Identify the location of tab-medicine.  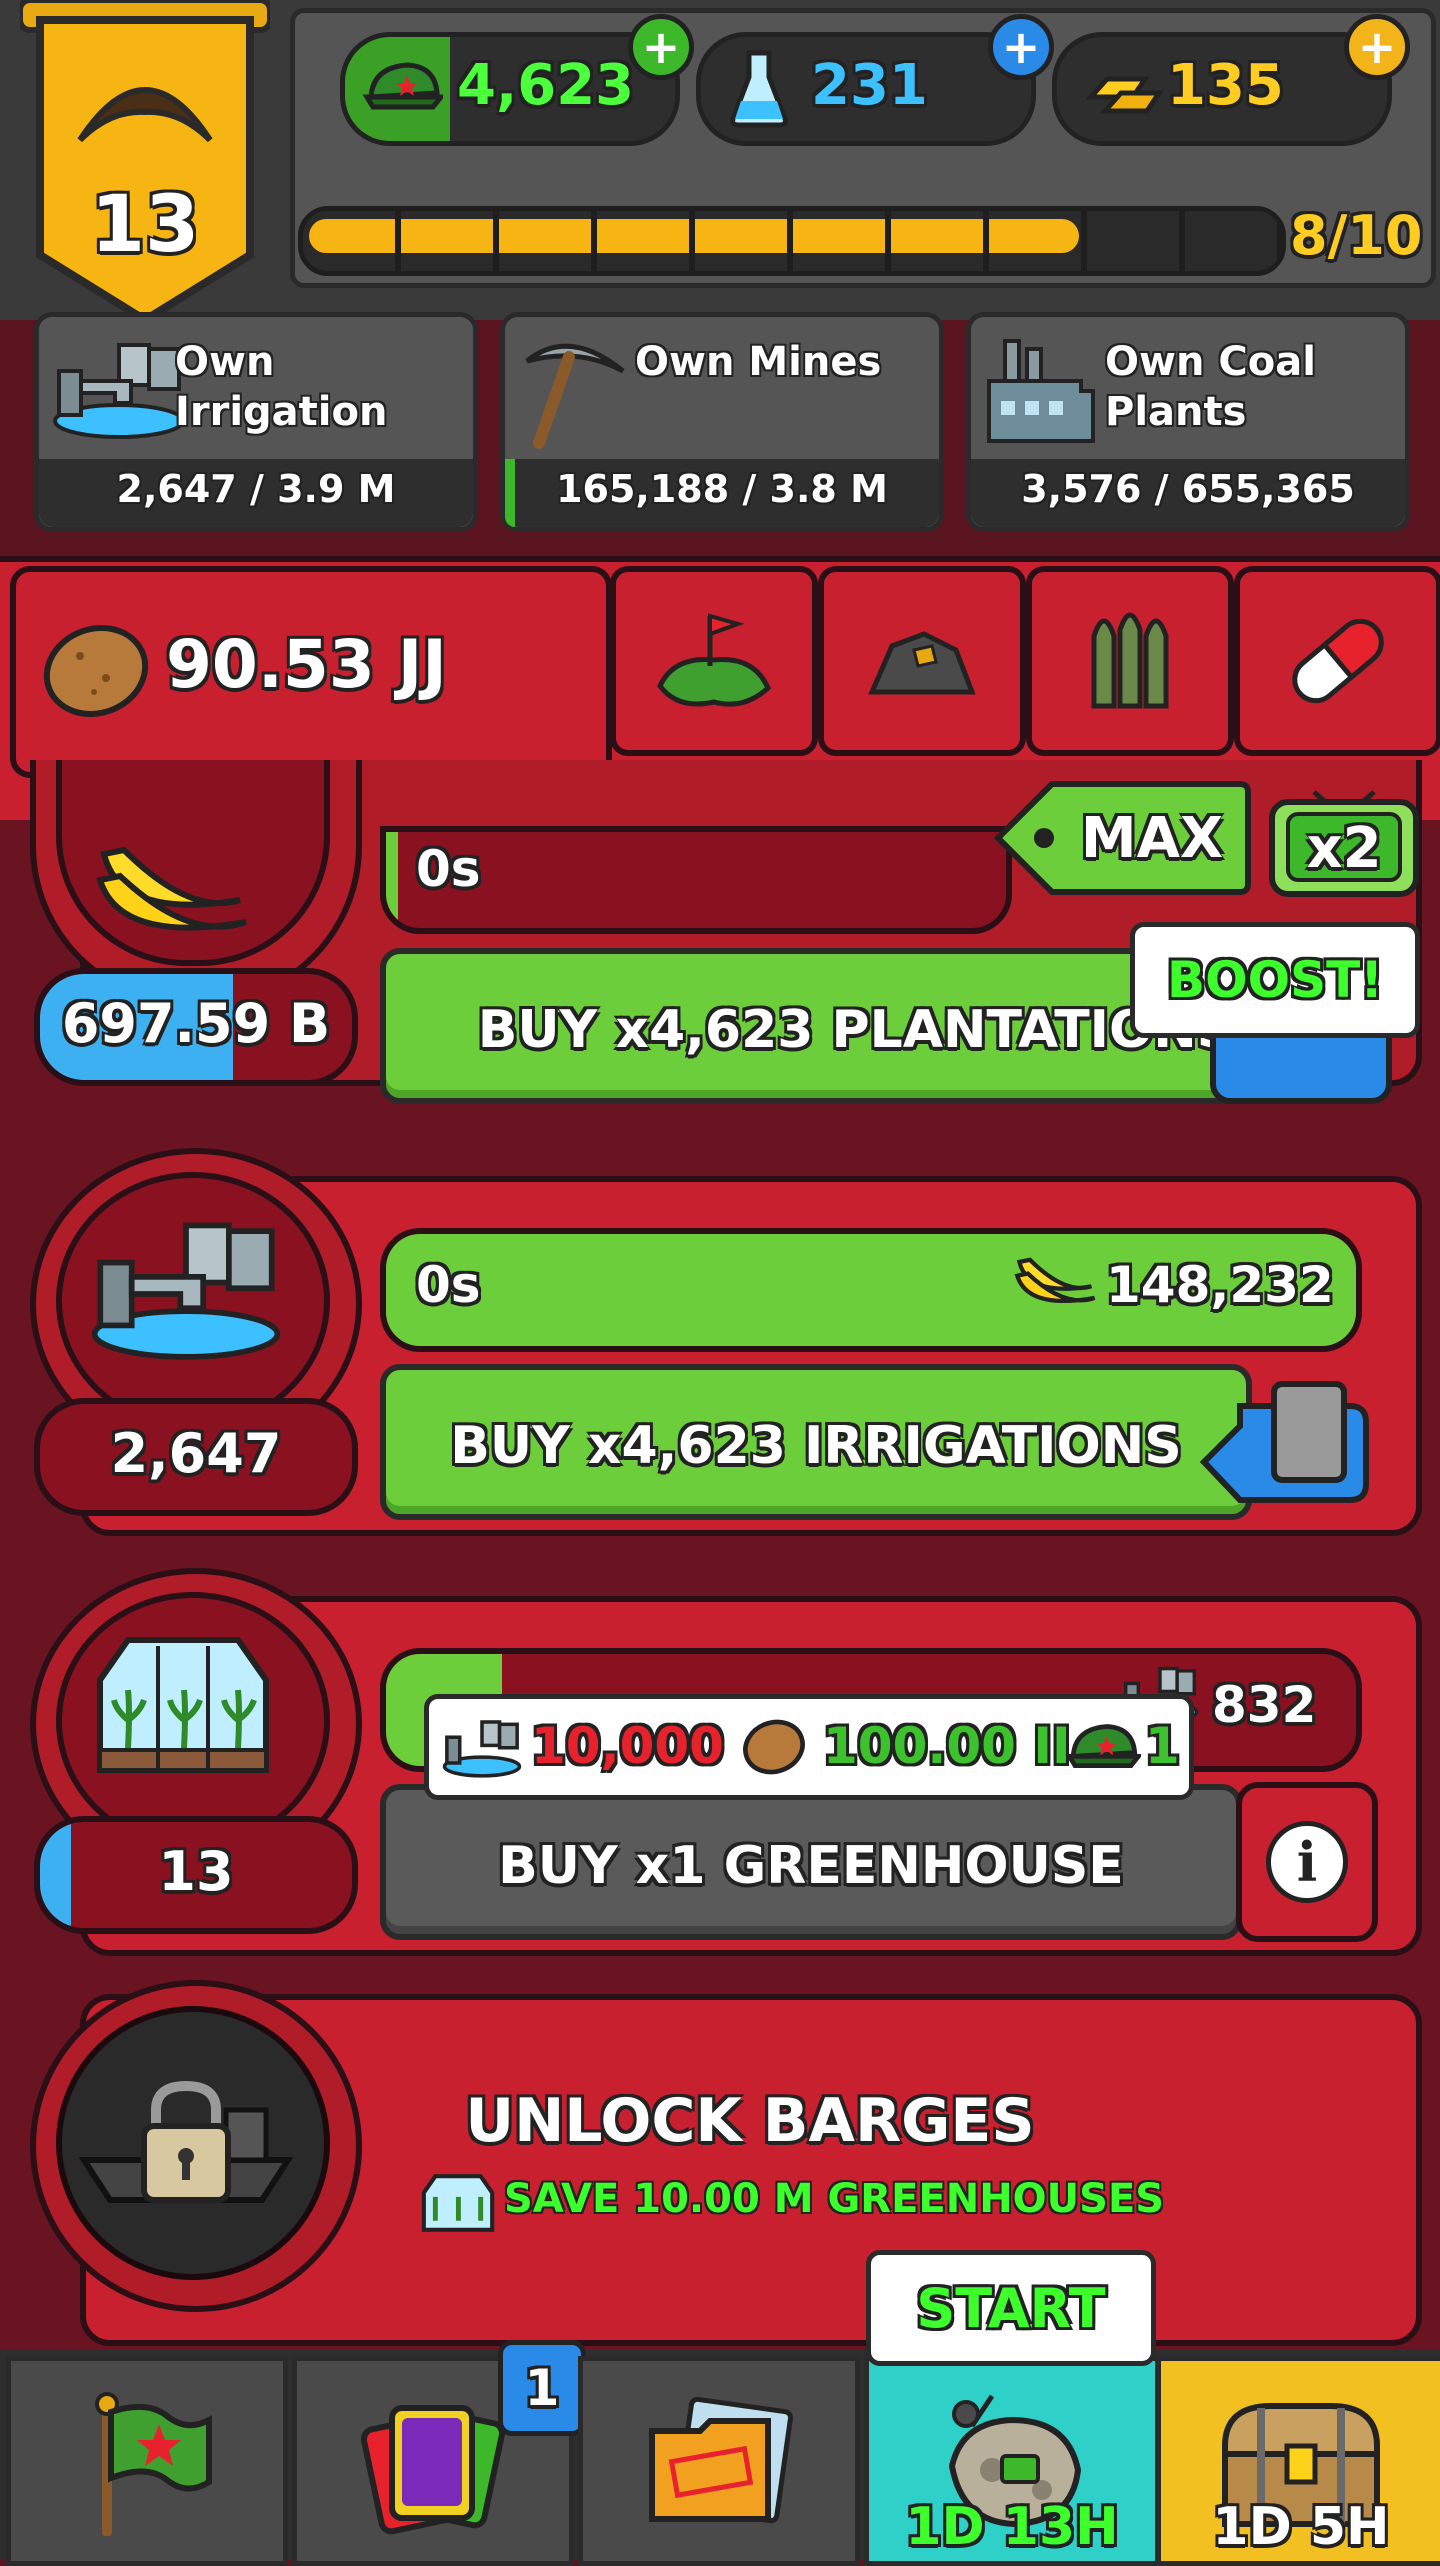
(1337, 661).